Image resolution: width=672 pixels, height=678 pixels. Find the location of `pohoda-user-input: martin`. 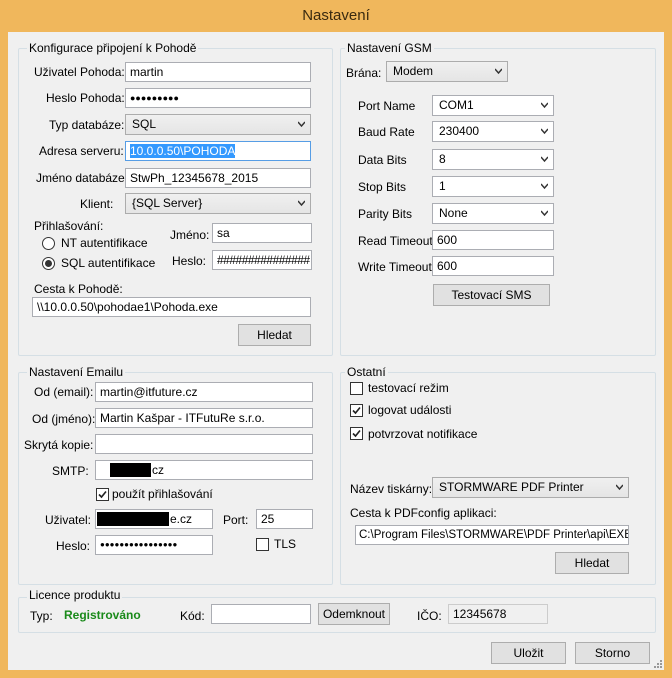

pohoda-user-input: martin is located at coordinates (218, 72).